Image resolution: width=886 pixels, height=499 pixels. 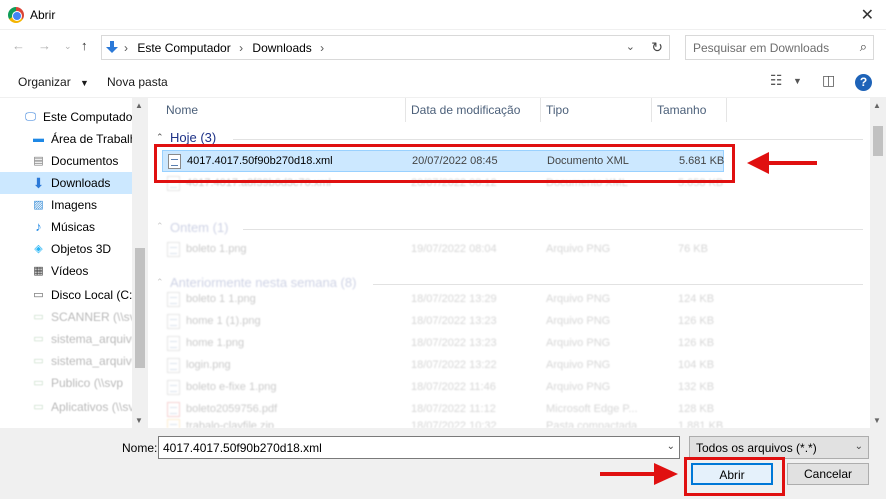 I want to click on file-name: boleto2059756.pdf, so click(x=232, y=409).